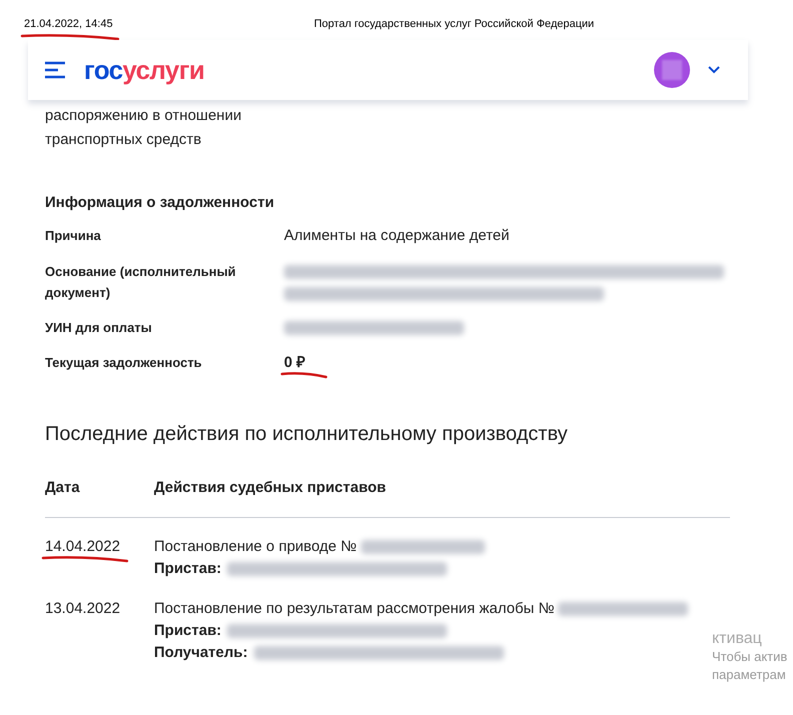  I want to click on field-label: Текущая задолженность, so click(124, 363).